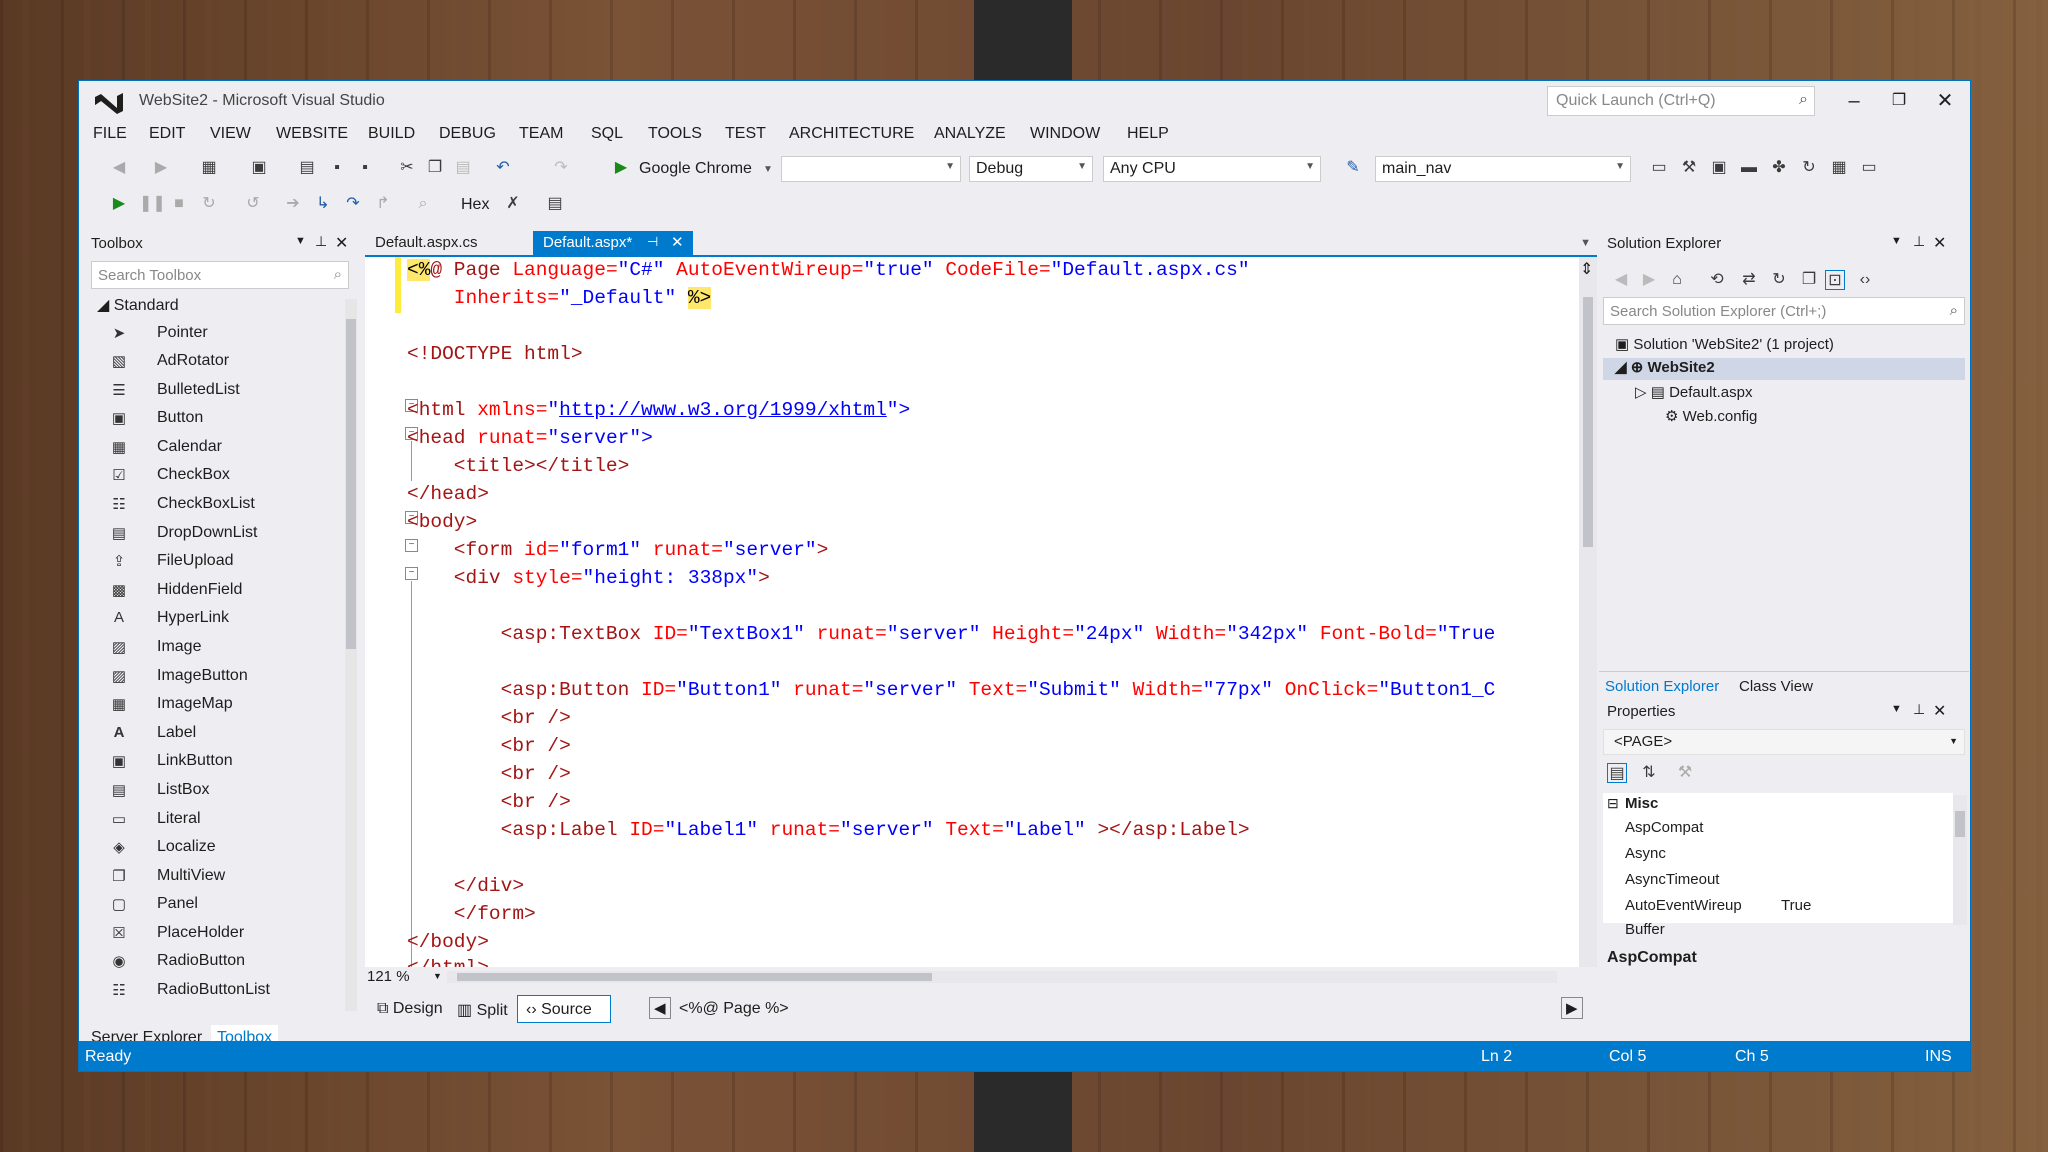 This screenshot has width=2048, height=1152. What do you see at coordinates (435, 168) in the screenshot?
I see `copy-icon: ❐` at bounding box center [435, 168].